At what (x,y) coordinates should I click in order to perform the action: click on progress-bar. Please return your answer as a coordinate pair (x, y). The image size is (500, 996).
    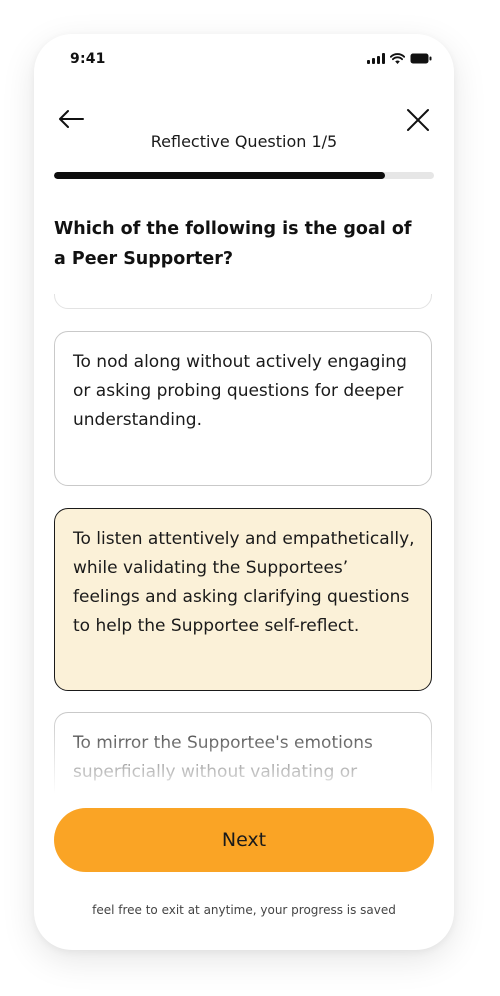
    Looking at the image, I should click on (244, 175).